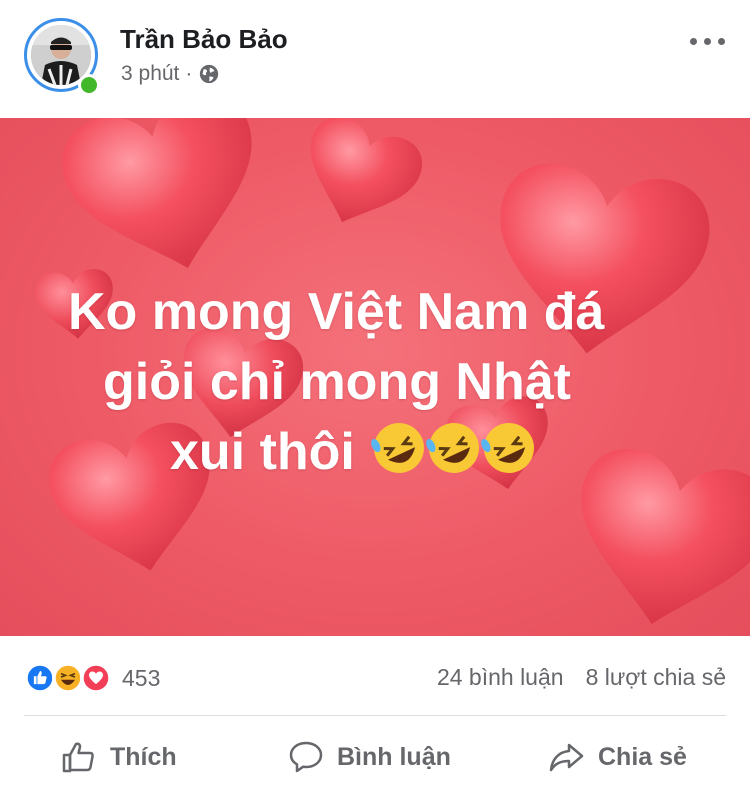 This screenshot has width=750, height=798. I want to click on more-options-button, so click(707, 41).